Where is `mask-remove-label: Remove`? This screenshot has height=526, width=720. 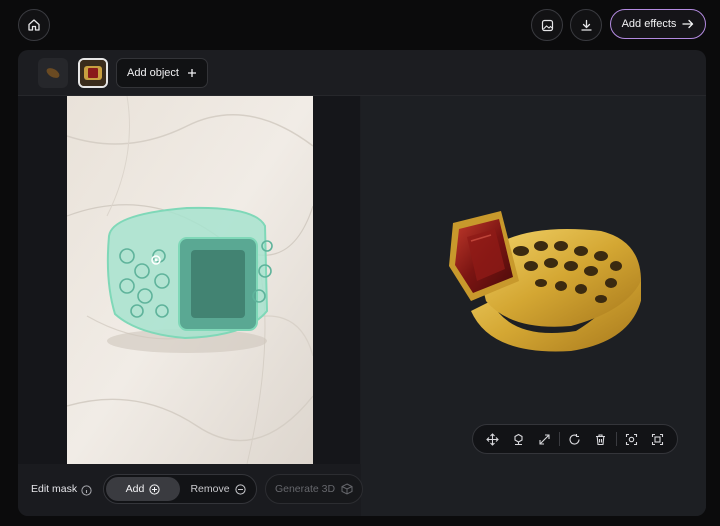 mask-remove-label: Remove is located at coordinates (210, 489).